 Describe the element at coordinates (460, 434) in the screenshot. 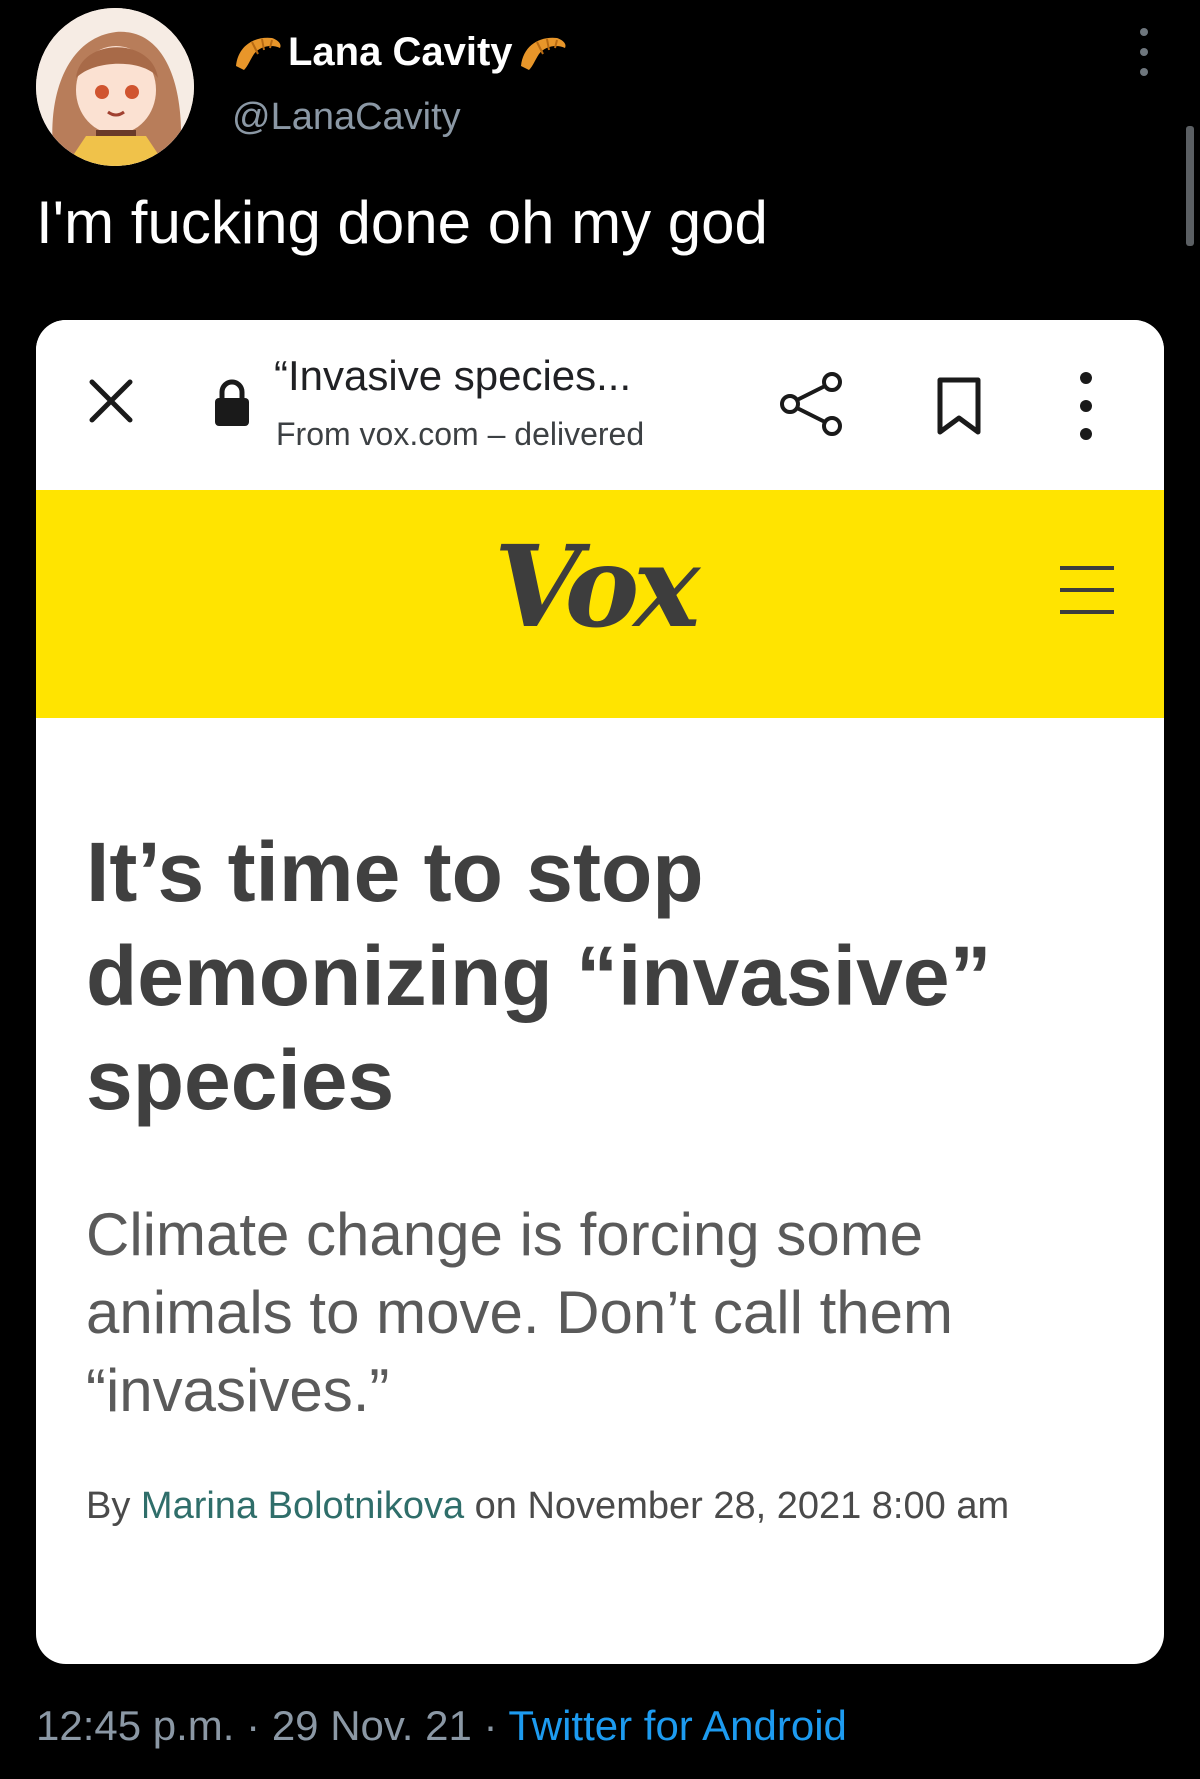

I see `page-source: From vox.com – delivered` at that location.